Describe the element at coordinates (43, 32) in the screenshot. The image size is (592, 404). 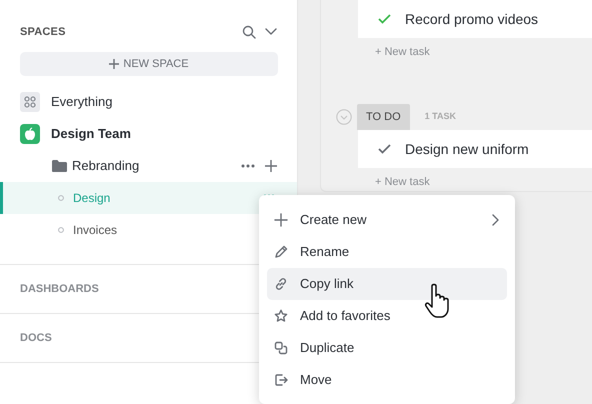
I see `sidebar-title: SPACES` at that location.